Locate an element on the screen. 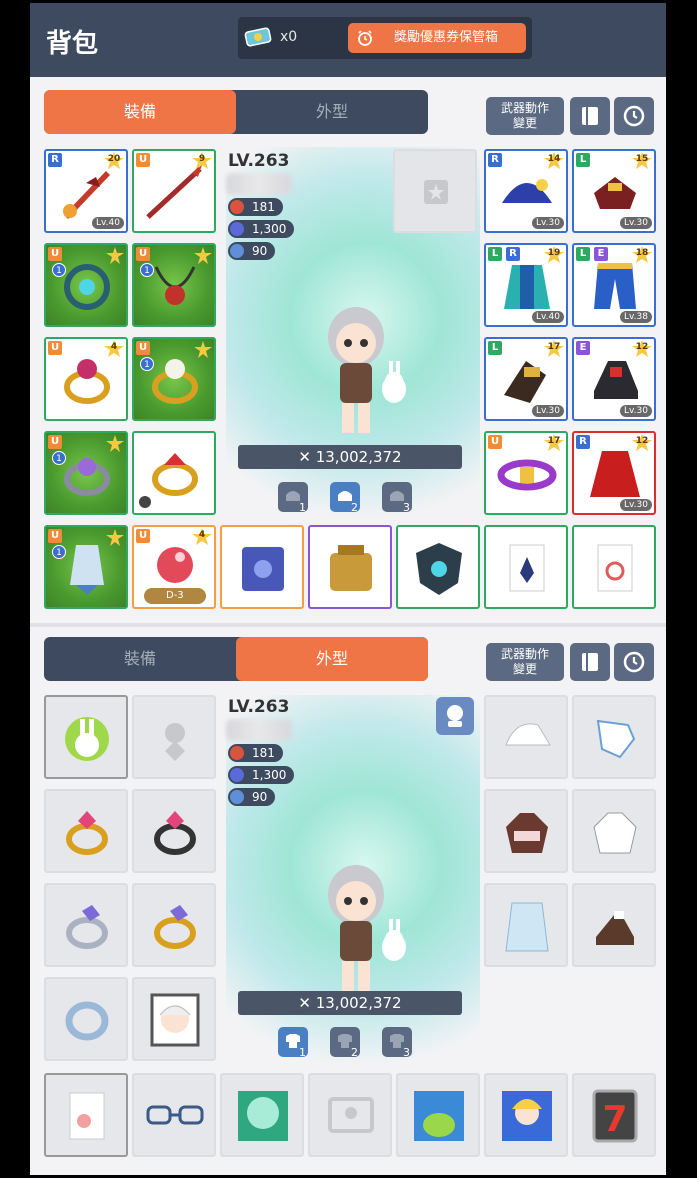  cape-icon is located at coordinates (527, 287).